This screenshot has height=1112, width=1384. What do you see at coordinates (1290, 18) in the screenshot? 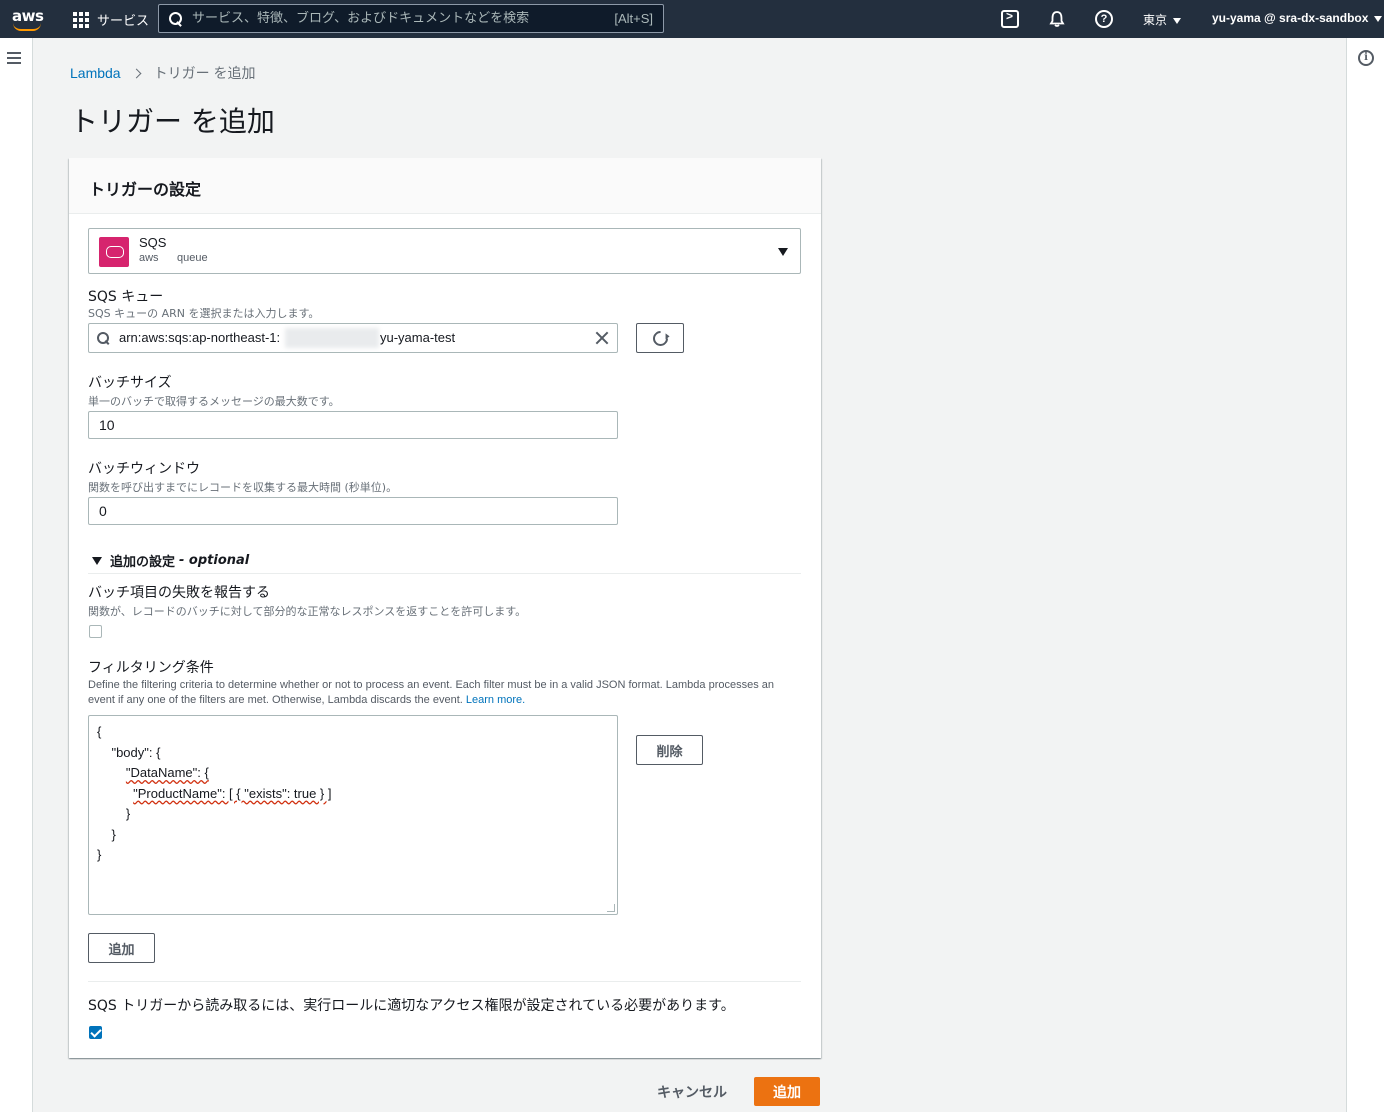
I see `account-label: yu-yama @ sra-dx-sandbox` at bounding box center [1290, 18].